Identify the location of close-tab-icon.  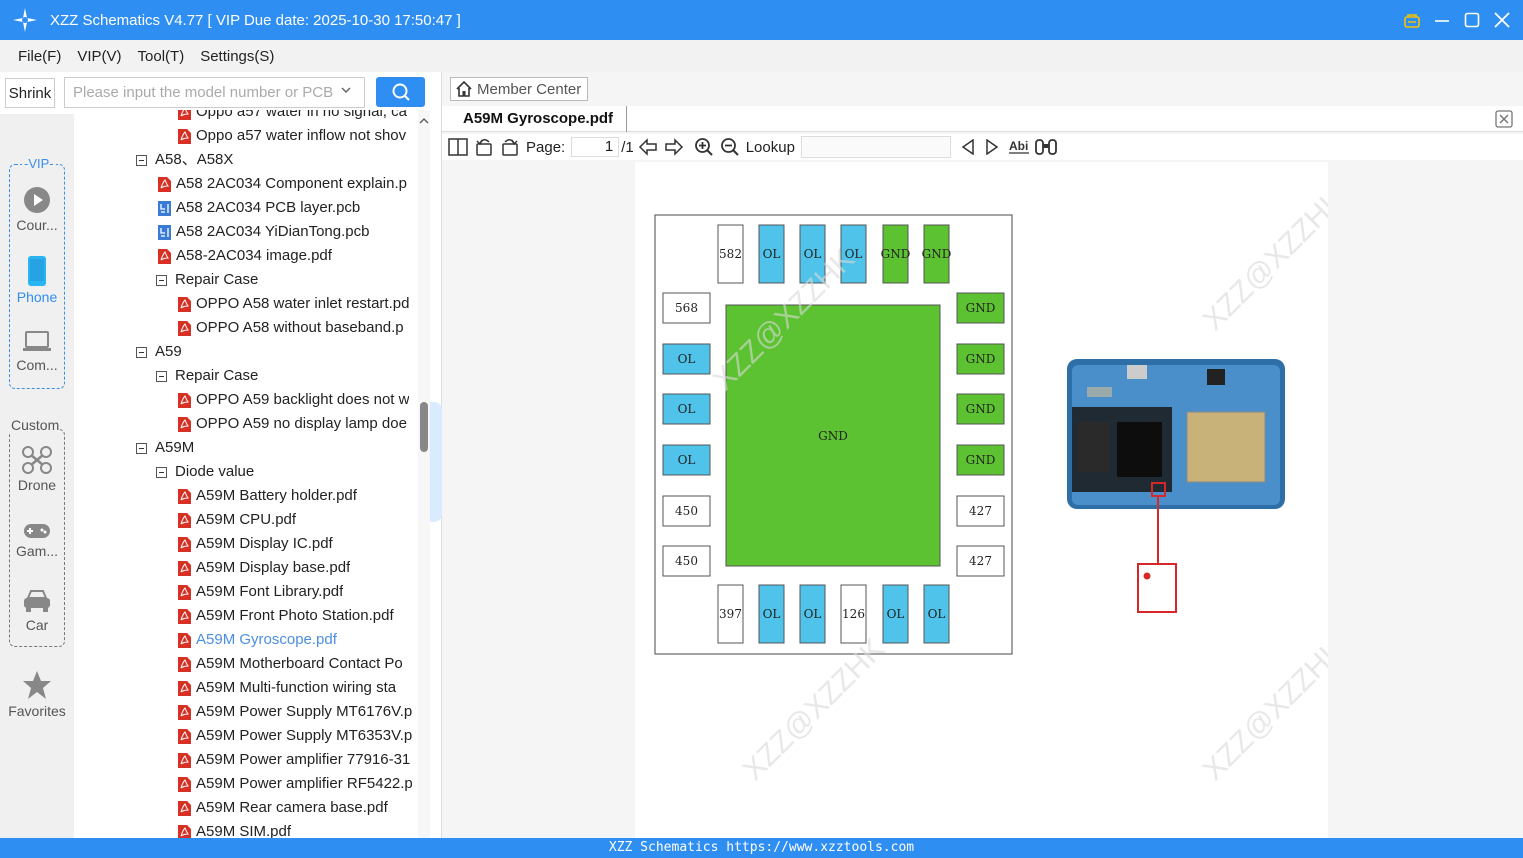
(1504, 119).